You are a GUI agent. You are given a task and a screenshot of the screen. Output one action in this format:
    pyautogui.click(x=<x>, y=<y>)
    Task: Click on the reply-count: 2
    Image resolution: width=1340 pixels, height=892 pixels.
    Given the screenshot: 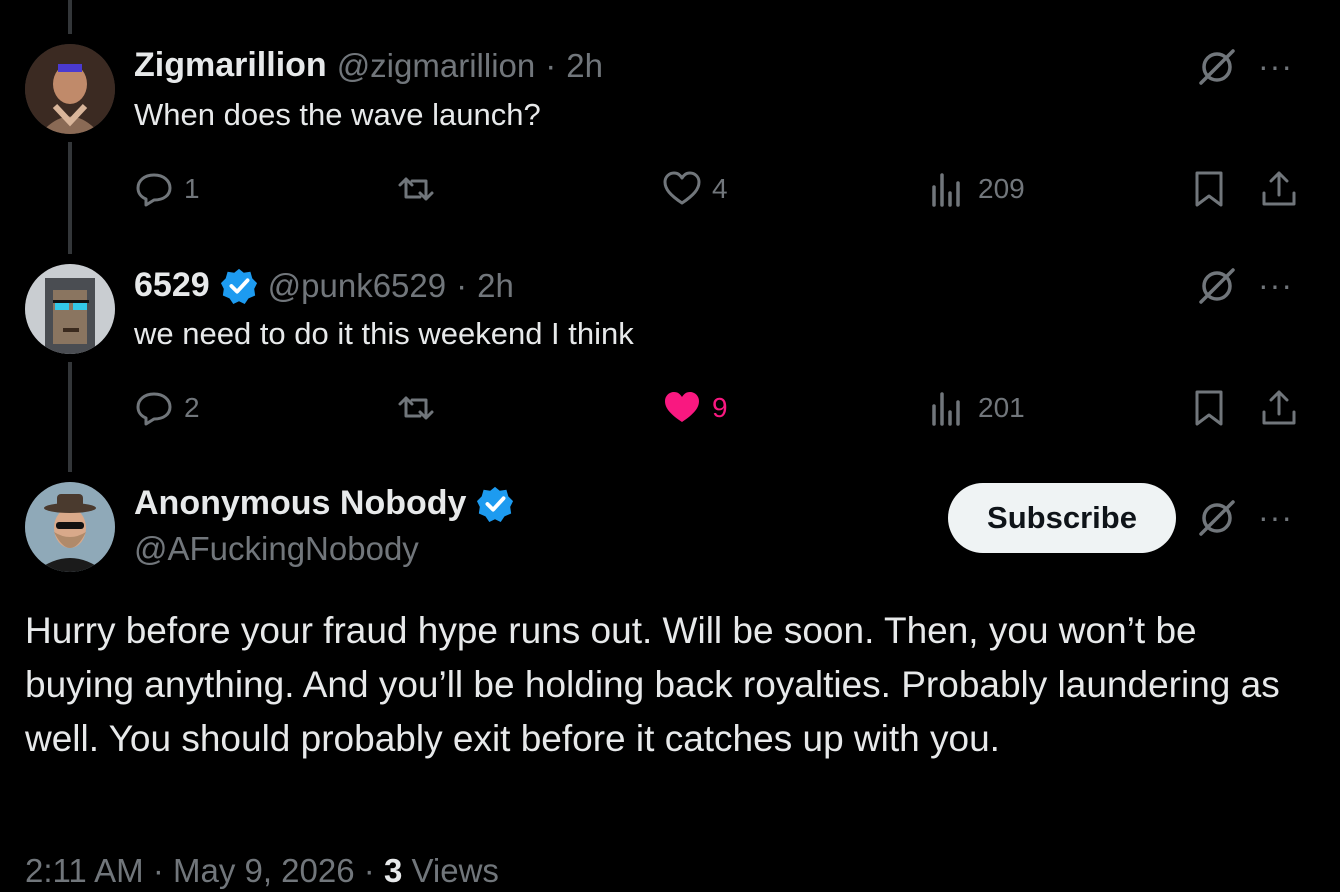 What is the action you would take?
    pyautogui.click(x=192, y=407)
    